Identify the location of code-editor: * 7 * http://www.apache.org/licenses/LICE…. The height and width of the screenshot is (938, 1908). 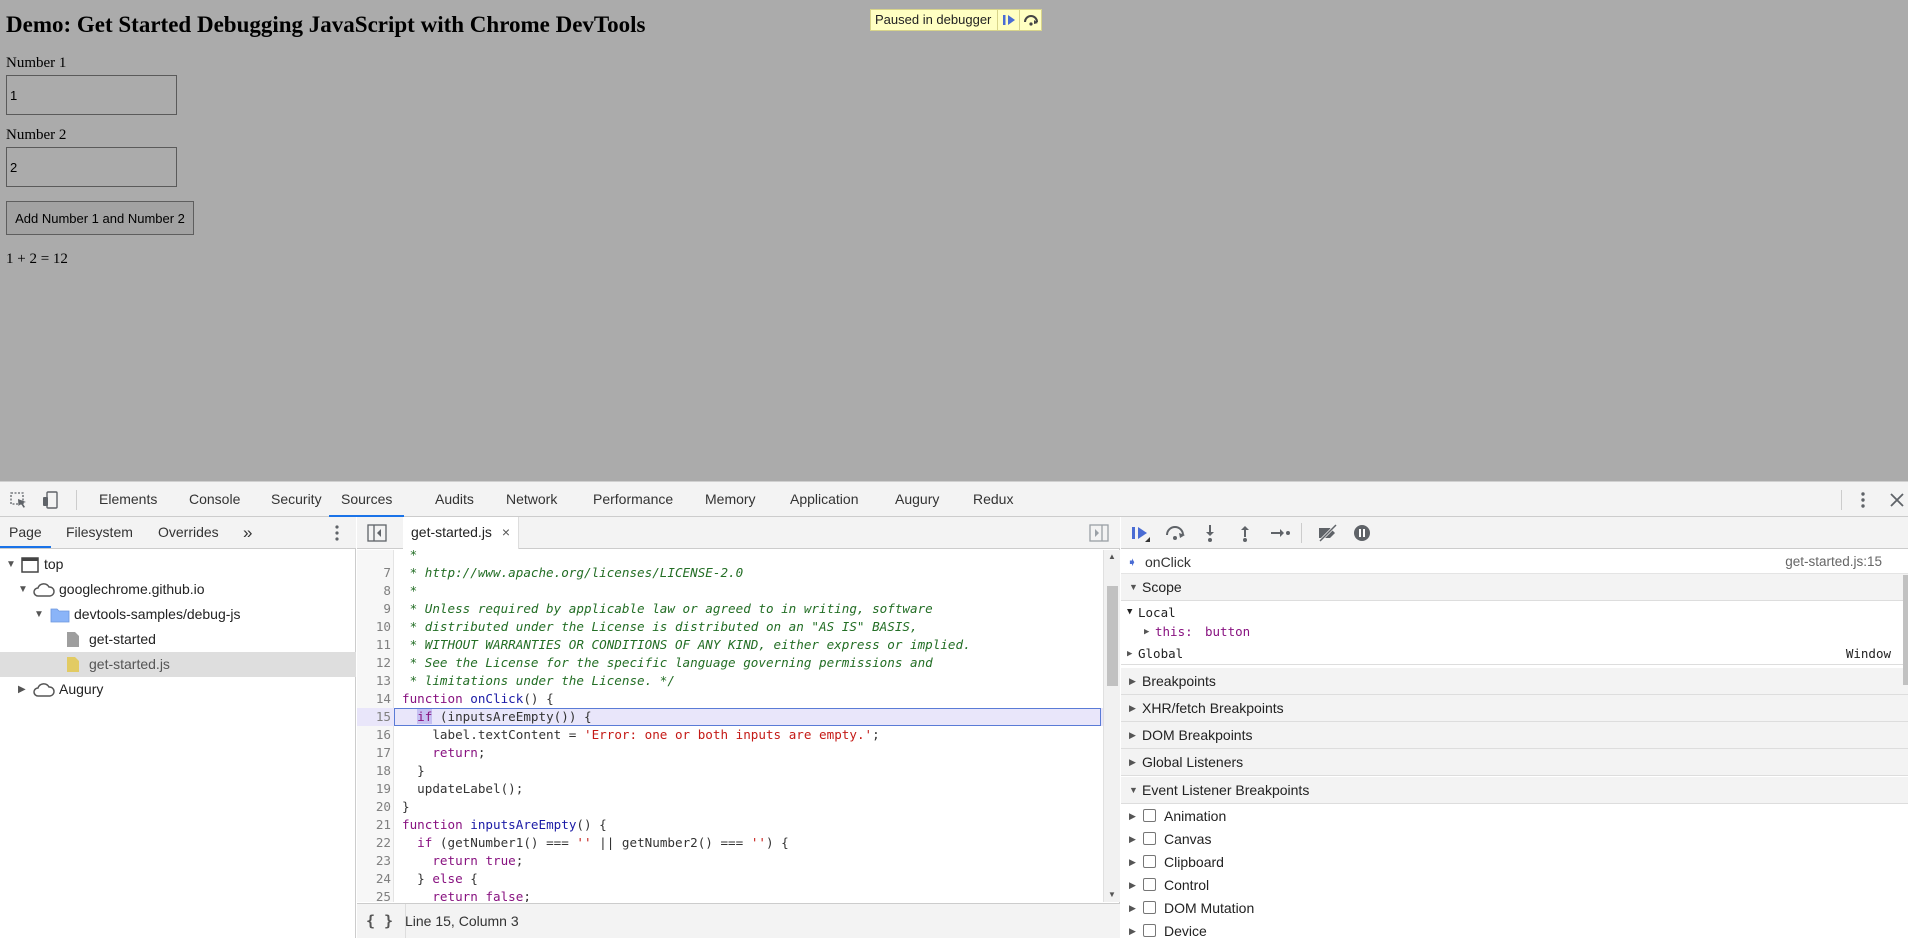
(730, 726).